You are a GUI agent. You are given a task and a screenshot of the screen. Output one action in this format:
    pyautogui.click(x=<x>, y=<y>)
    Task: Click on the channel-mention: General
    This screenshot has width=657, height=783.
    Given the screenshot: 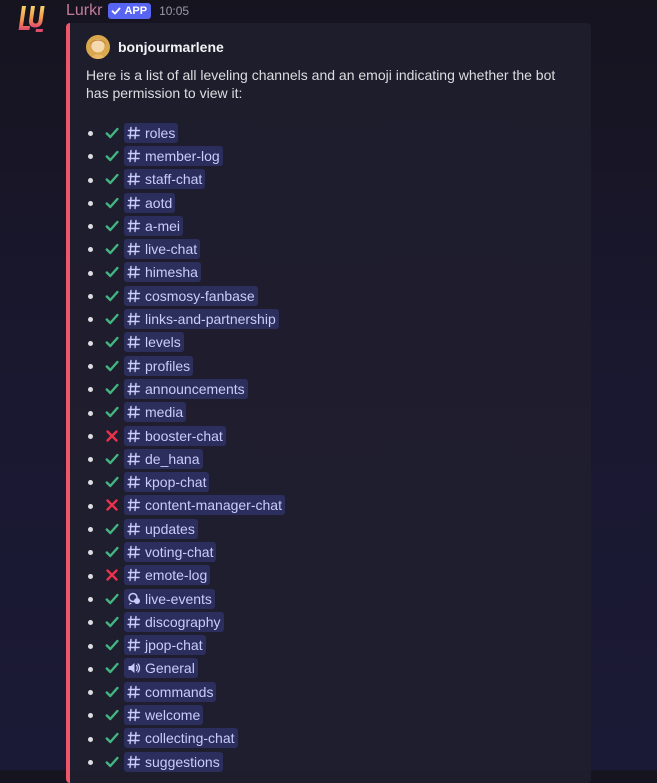 What is the action you would take?
    pyautogui.click(x=161, y=668)
    